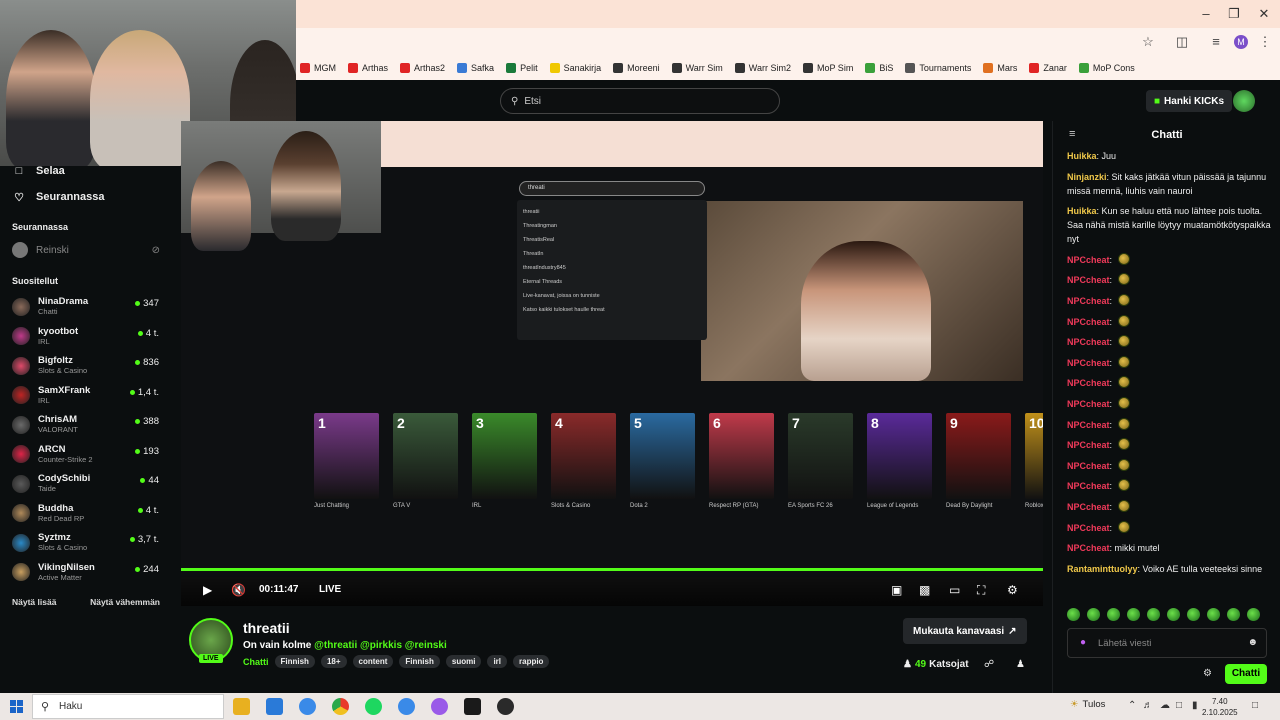 The height and width of the screenshot is (720, 1280). What do you see at coordinates (1020, 664) in the screenshot?
I see `follow-user-icon: ♟` at bounding box center [1020, 664].